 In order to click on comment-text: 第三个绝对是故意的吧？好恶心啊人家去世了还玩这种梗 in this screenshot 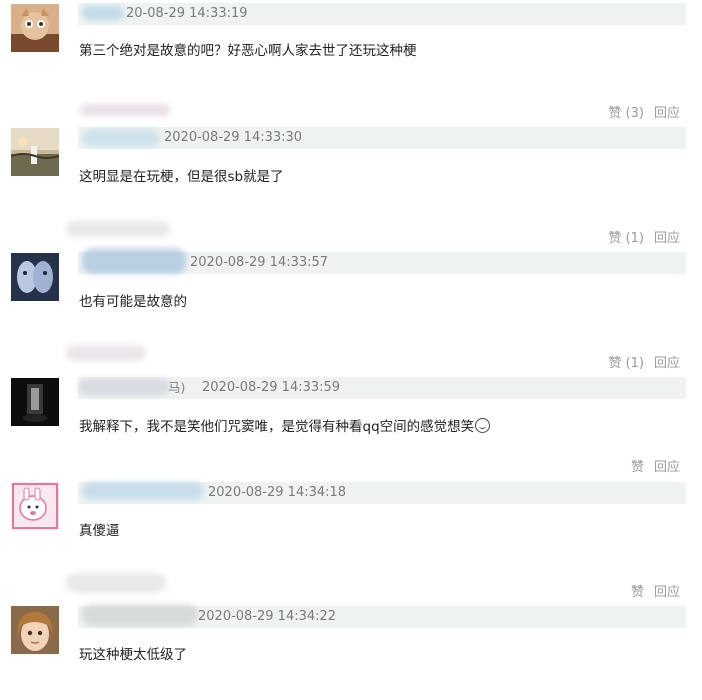, I will do `click(248, 51)`.